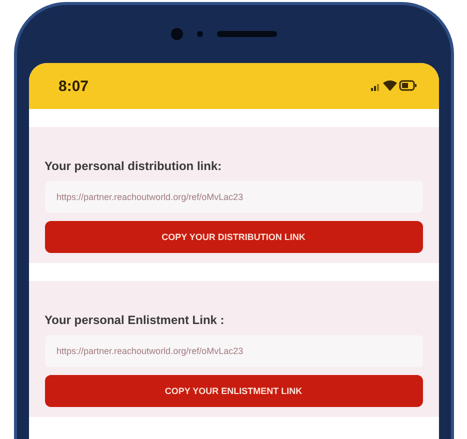  Describe the element at coordinates (393, 86) in the screenshot. I see `status-icons-drawing` at that location.